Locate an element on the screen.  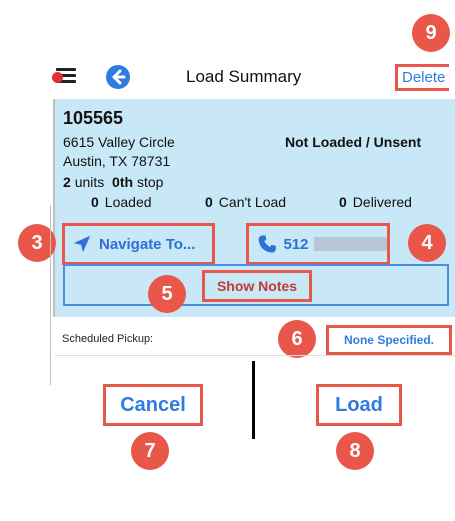
button-divider is located at coordinates (253, 400).